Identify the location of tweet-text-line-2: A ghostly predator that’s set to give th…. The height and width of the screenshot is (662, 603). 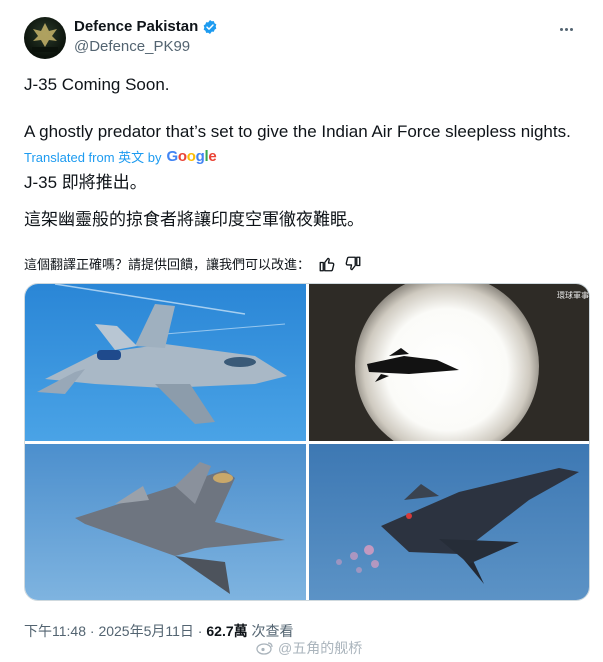
(297, 131).